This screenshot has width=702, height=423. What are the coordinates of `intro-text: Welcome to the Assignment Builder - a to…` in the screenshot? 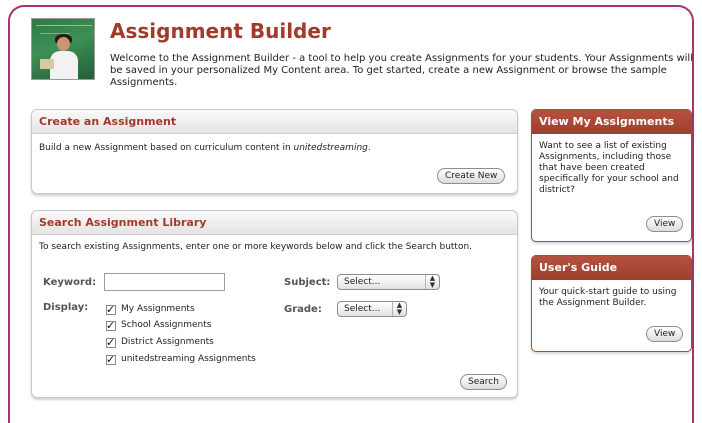 It's located at (401, 70).